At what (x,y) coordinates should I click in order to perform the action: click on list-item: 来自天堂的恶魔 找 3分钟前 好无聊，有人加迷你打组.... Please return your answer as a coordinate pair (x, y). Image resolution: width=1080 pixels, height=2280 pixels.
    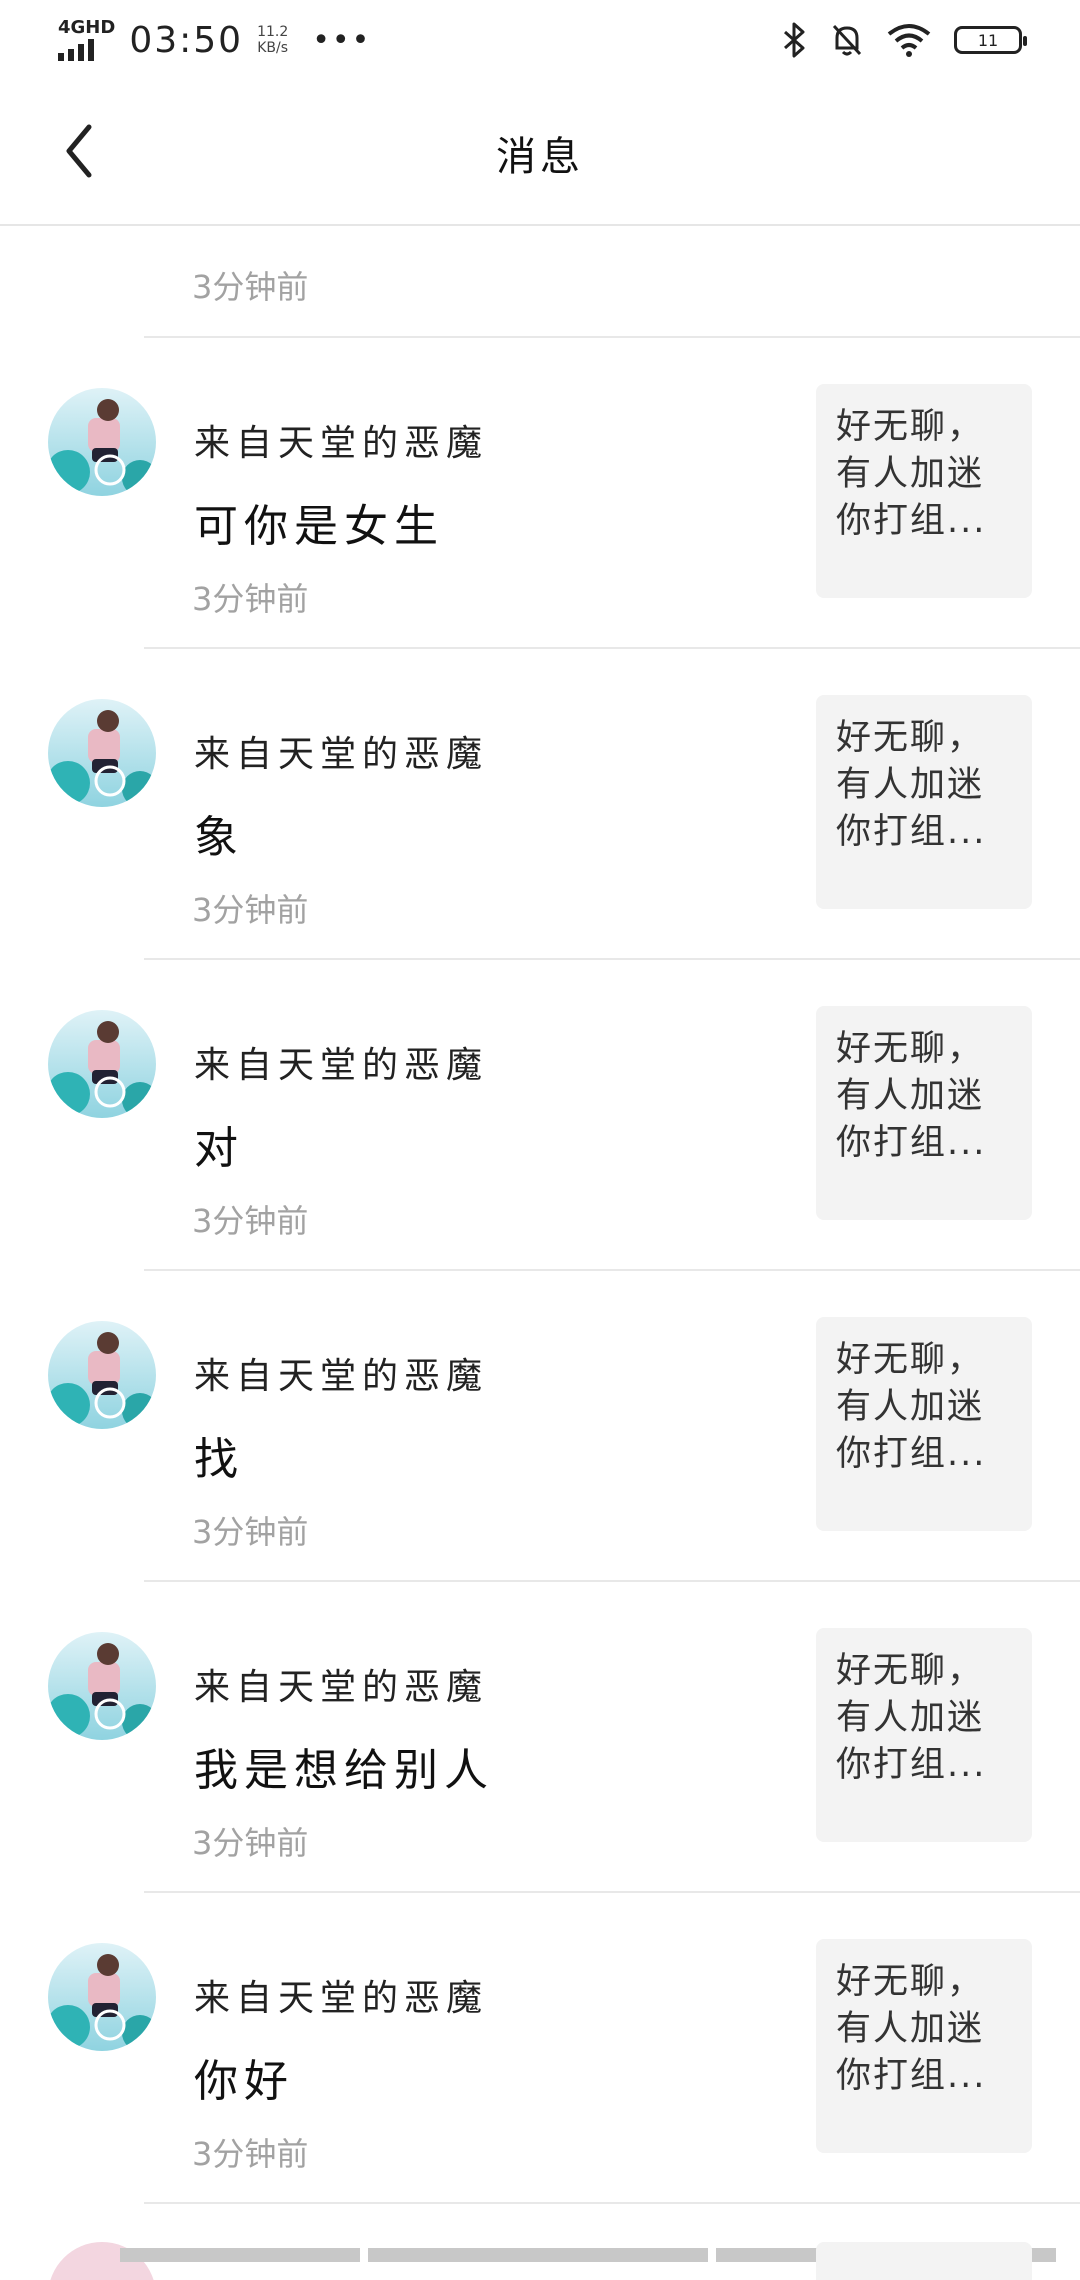
    Looking at the image, I should click on (540, 1426).